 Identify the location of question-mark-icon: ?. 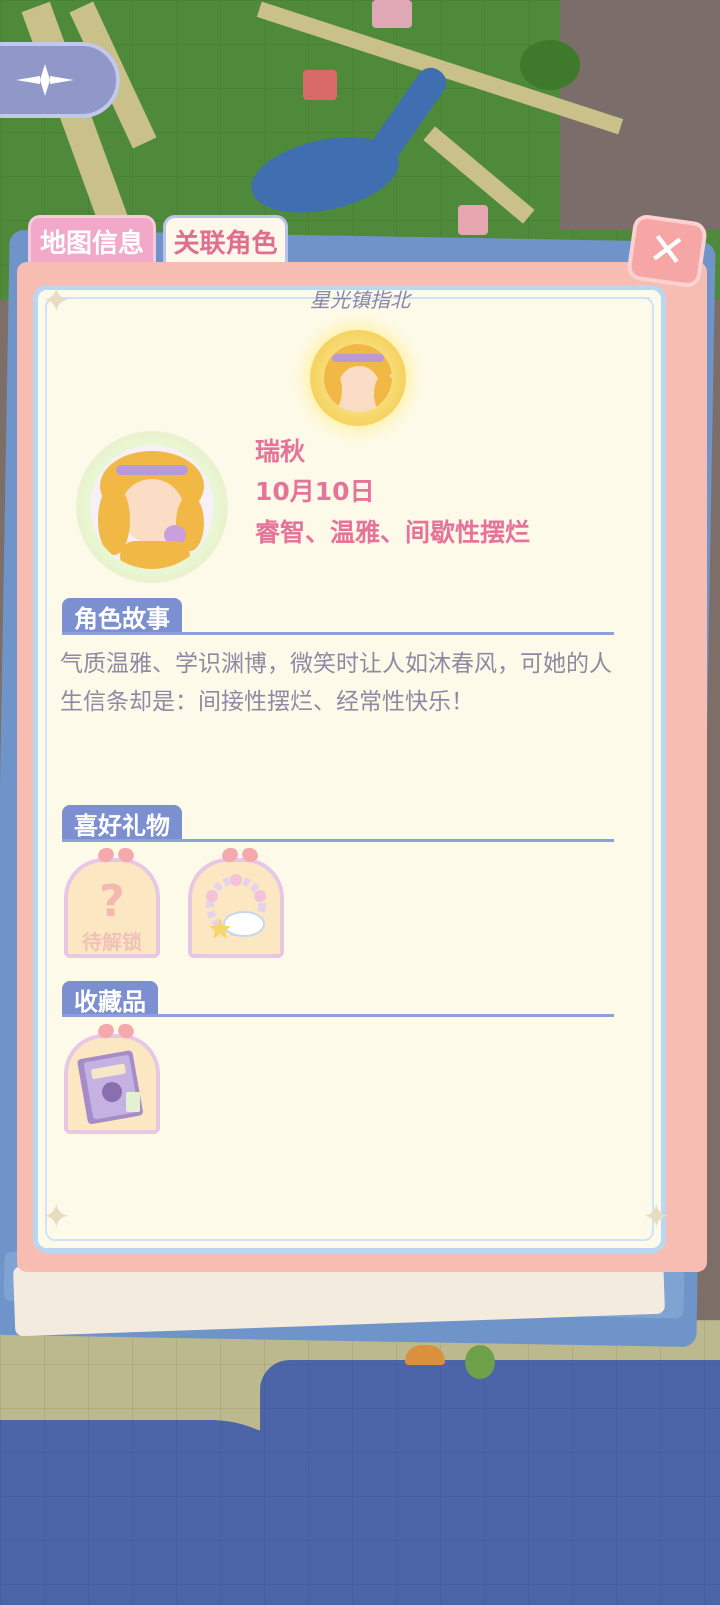
(112, 901).